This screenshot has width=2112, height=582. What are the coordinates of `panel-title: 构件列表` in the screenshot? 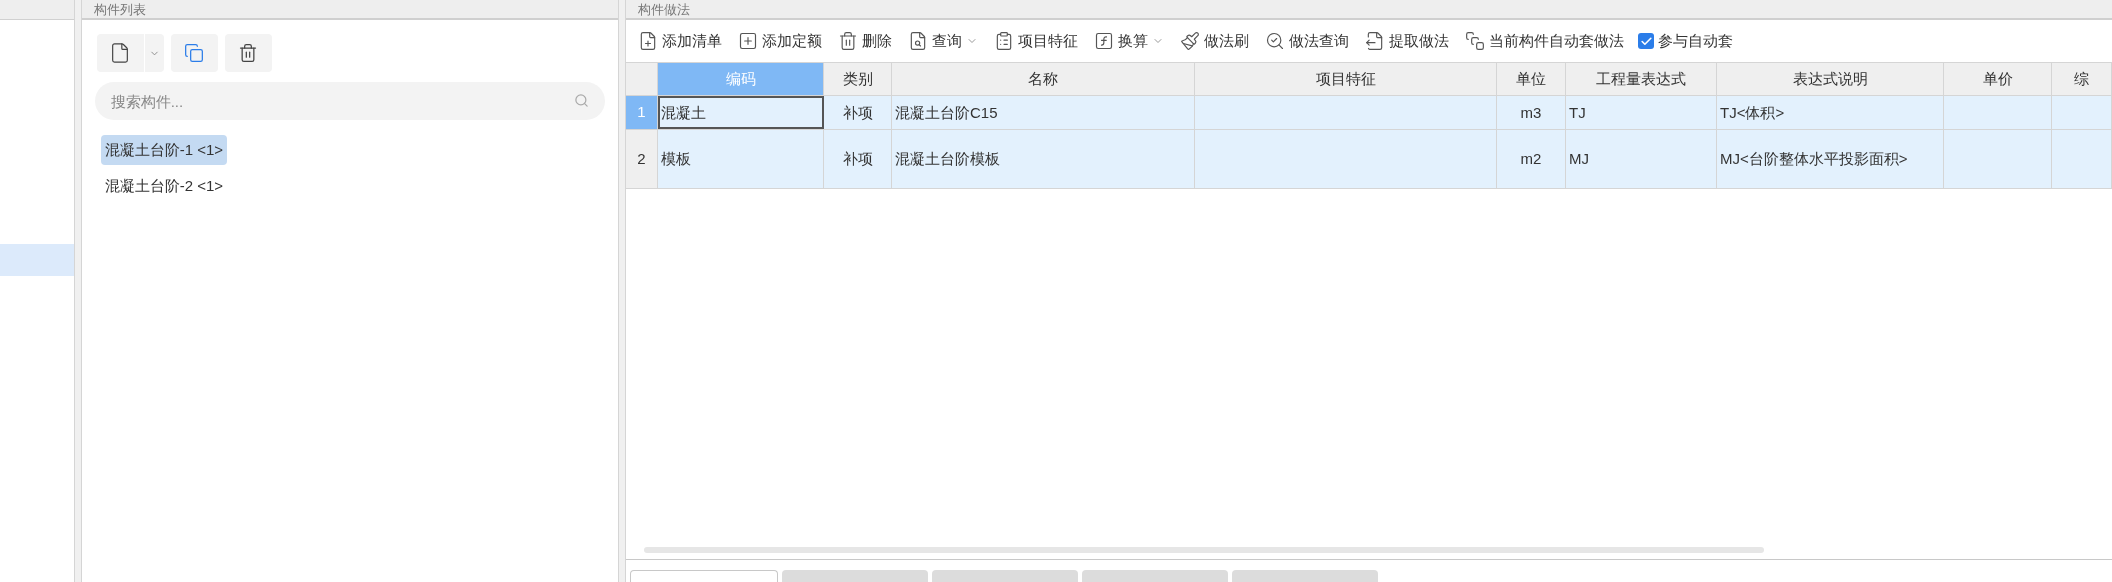 It's located at (119, 9).